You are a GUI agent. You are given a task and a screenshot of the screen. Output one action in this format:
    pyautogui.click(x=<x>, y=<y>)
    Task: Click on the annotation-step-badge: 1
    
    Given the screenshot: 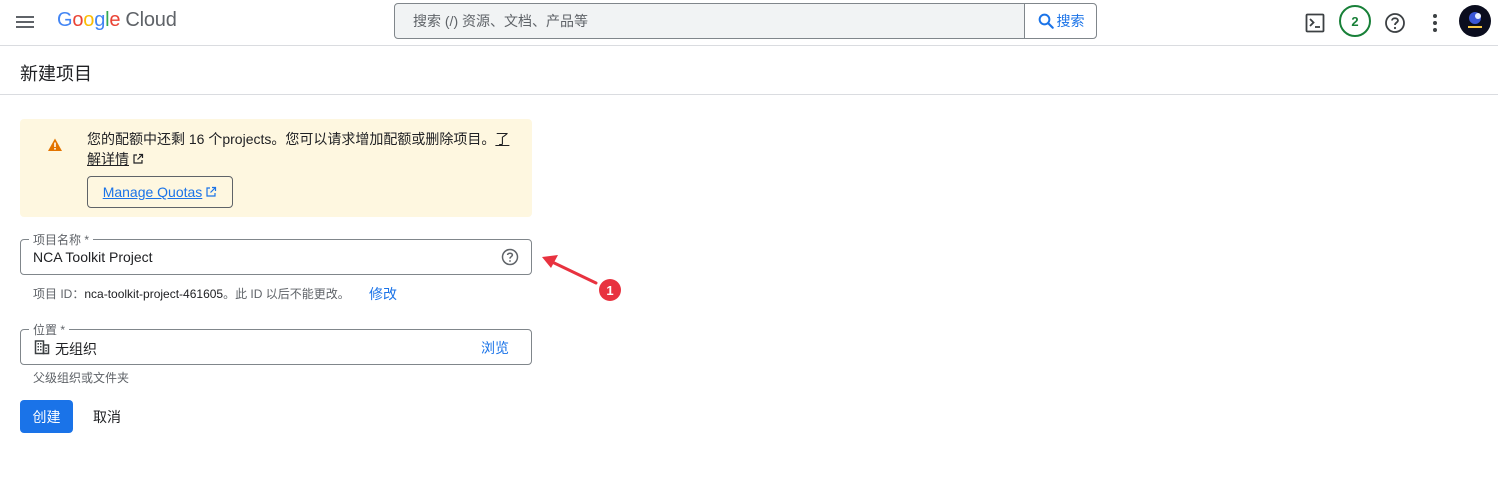 What is the action you would take?
    pyautogui.click(x=610, y=290)
    